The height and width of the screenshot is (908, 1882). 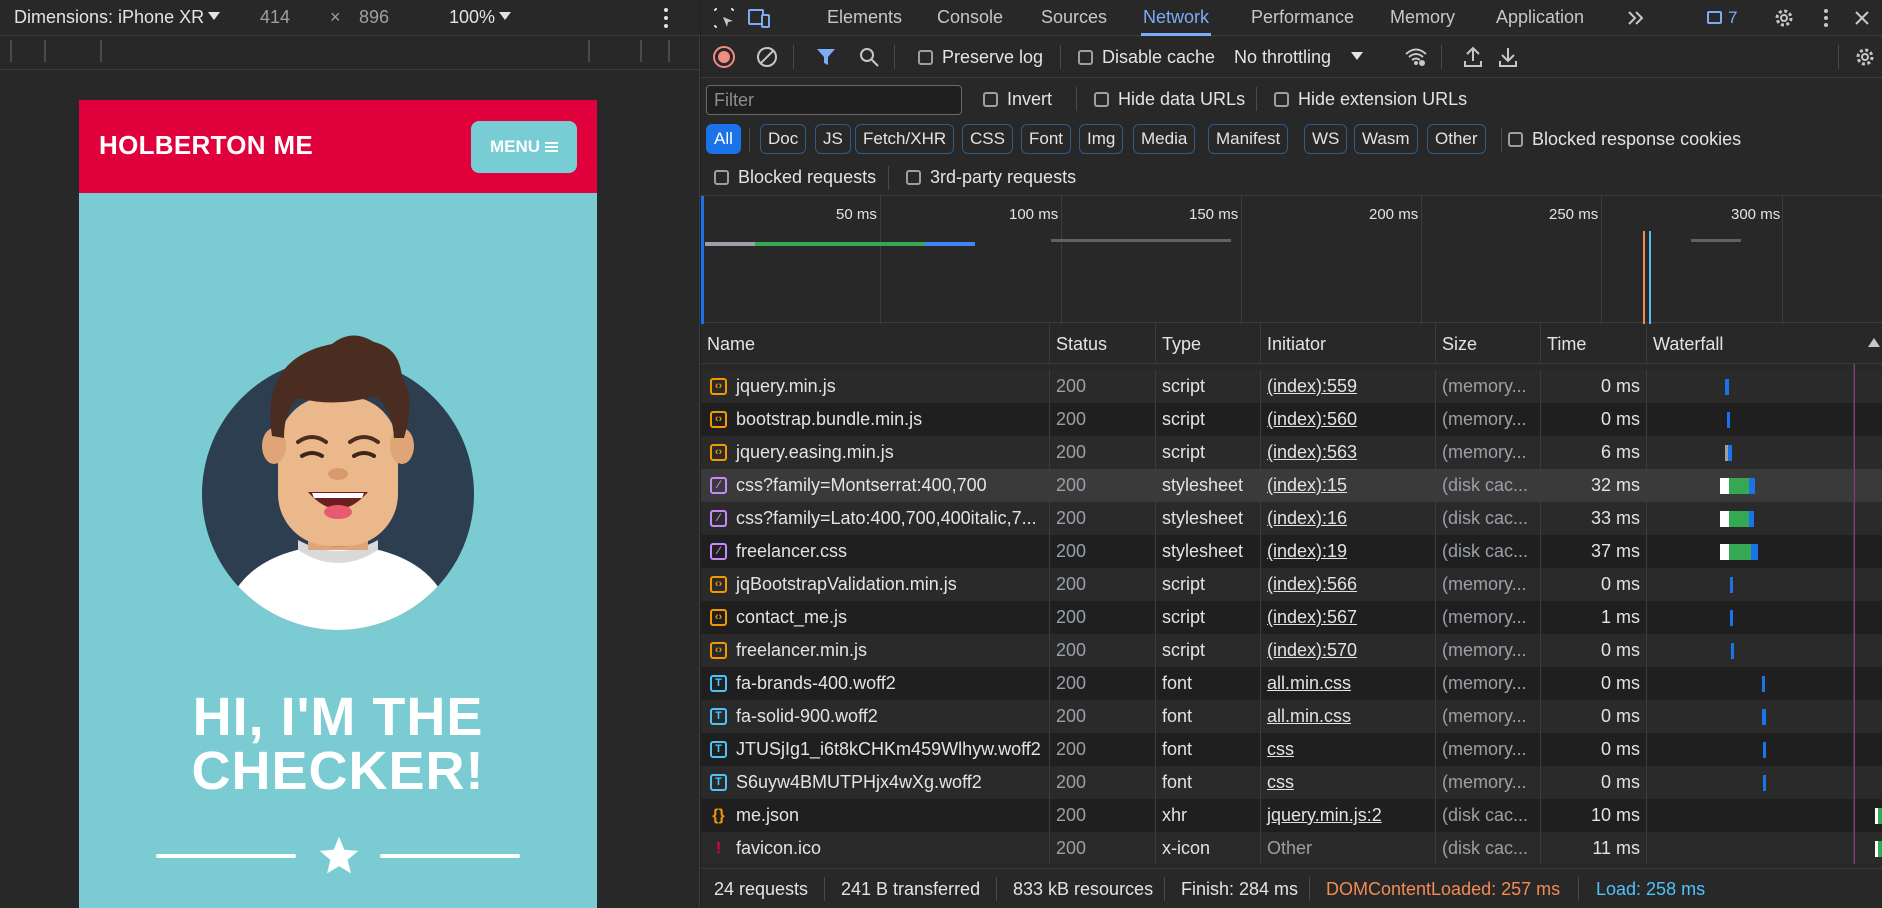 What do you see at coordinates (875, 485) in the screenshot?
I see `request-name: css?family=Montserrat:400,700` at bounding box center [875, 485].